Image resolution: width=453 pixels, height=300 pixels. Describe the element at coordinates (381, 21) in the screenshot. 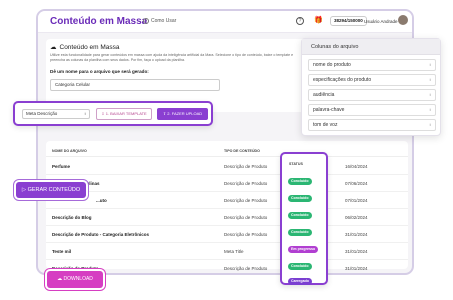

I see `user-name: Usuário Andrade` at that location.